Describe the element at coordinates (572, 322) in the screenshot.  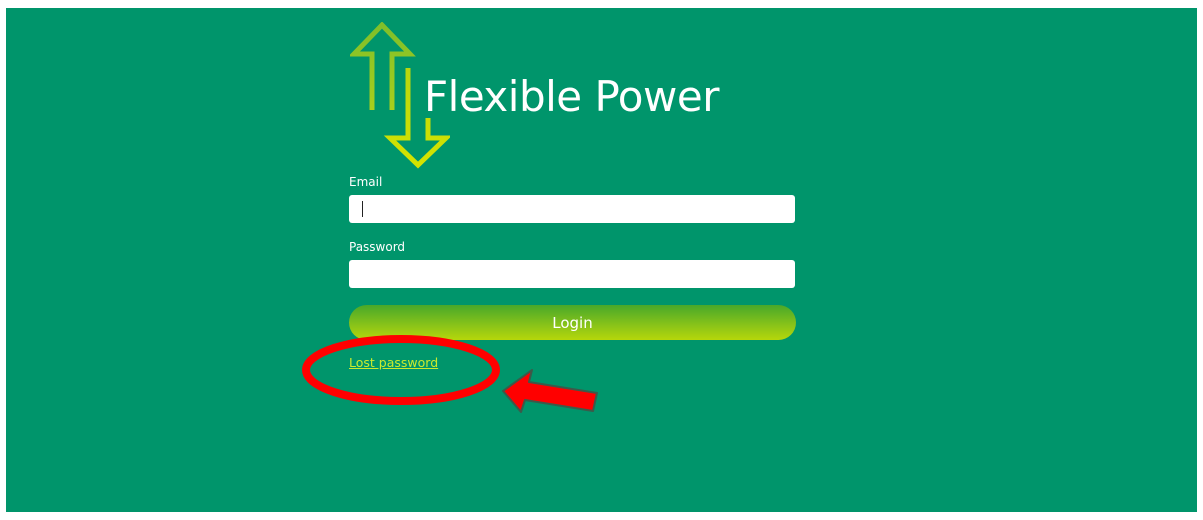
I see `login-button: Login` at that location.